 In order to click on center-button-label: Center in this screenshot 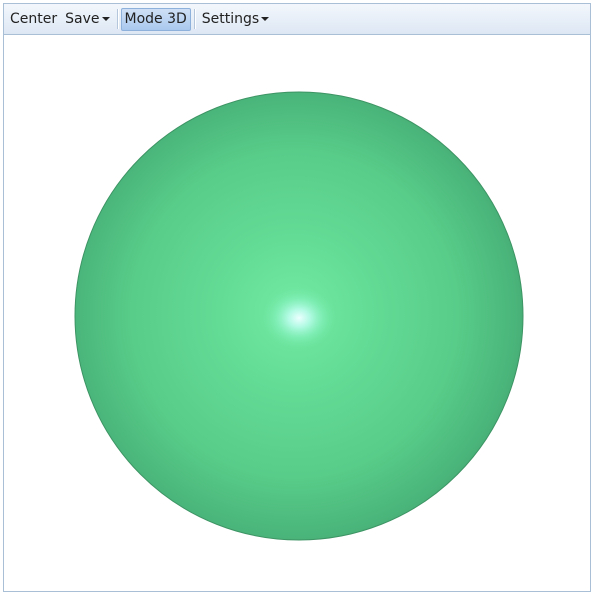, I will do `click(34, 19)`.